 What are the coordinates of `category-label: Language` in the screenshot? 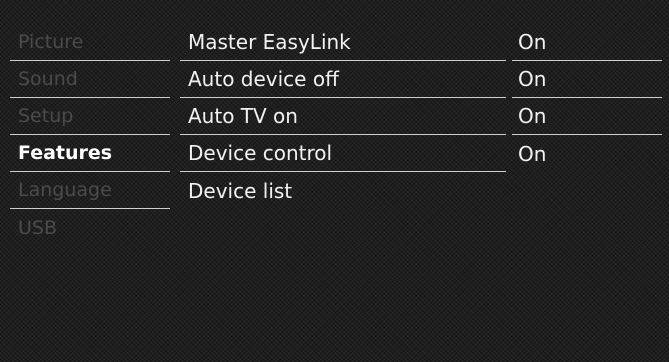 It's located at (65, 190).